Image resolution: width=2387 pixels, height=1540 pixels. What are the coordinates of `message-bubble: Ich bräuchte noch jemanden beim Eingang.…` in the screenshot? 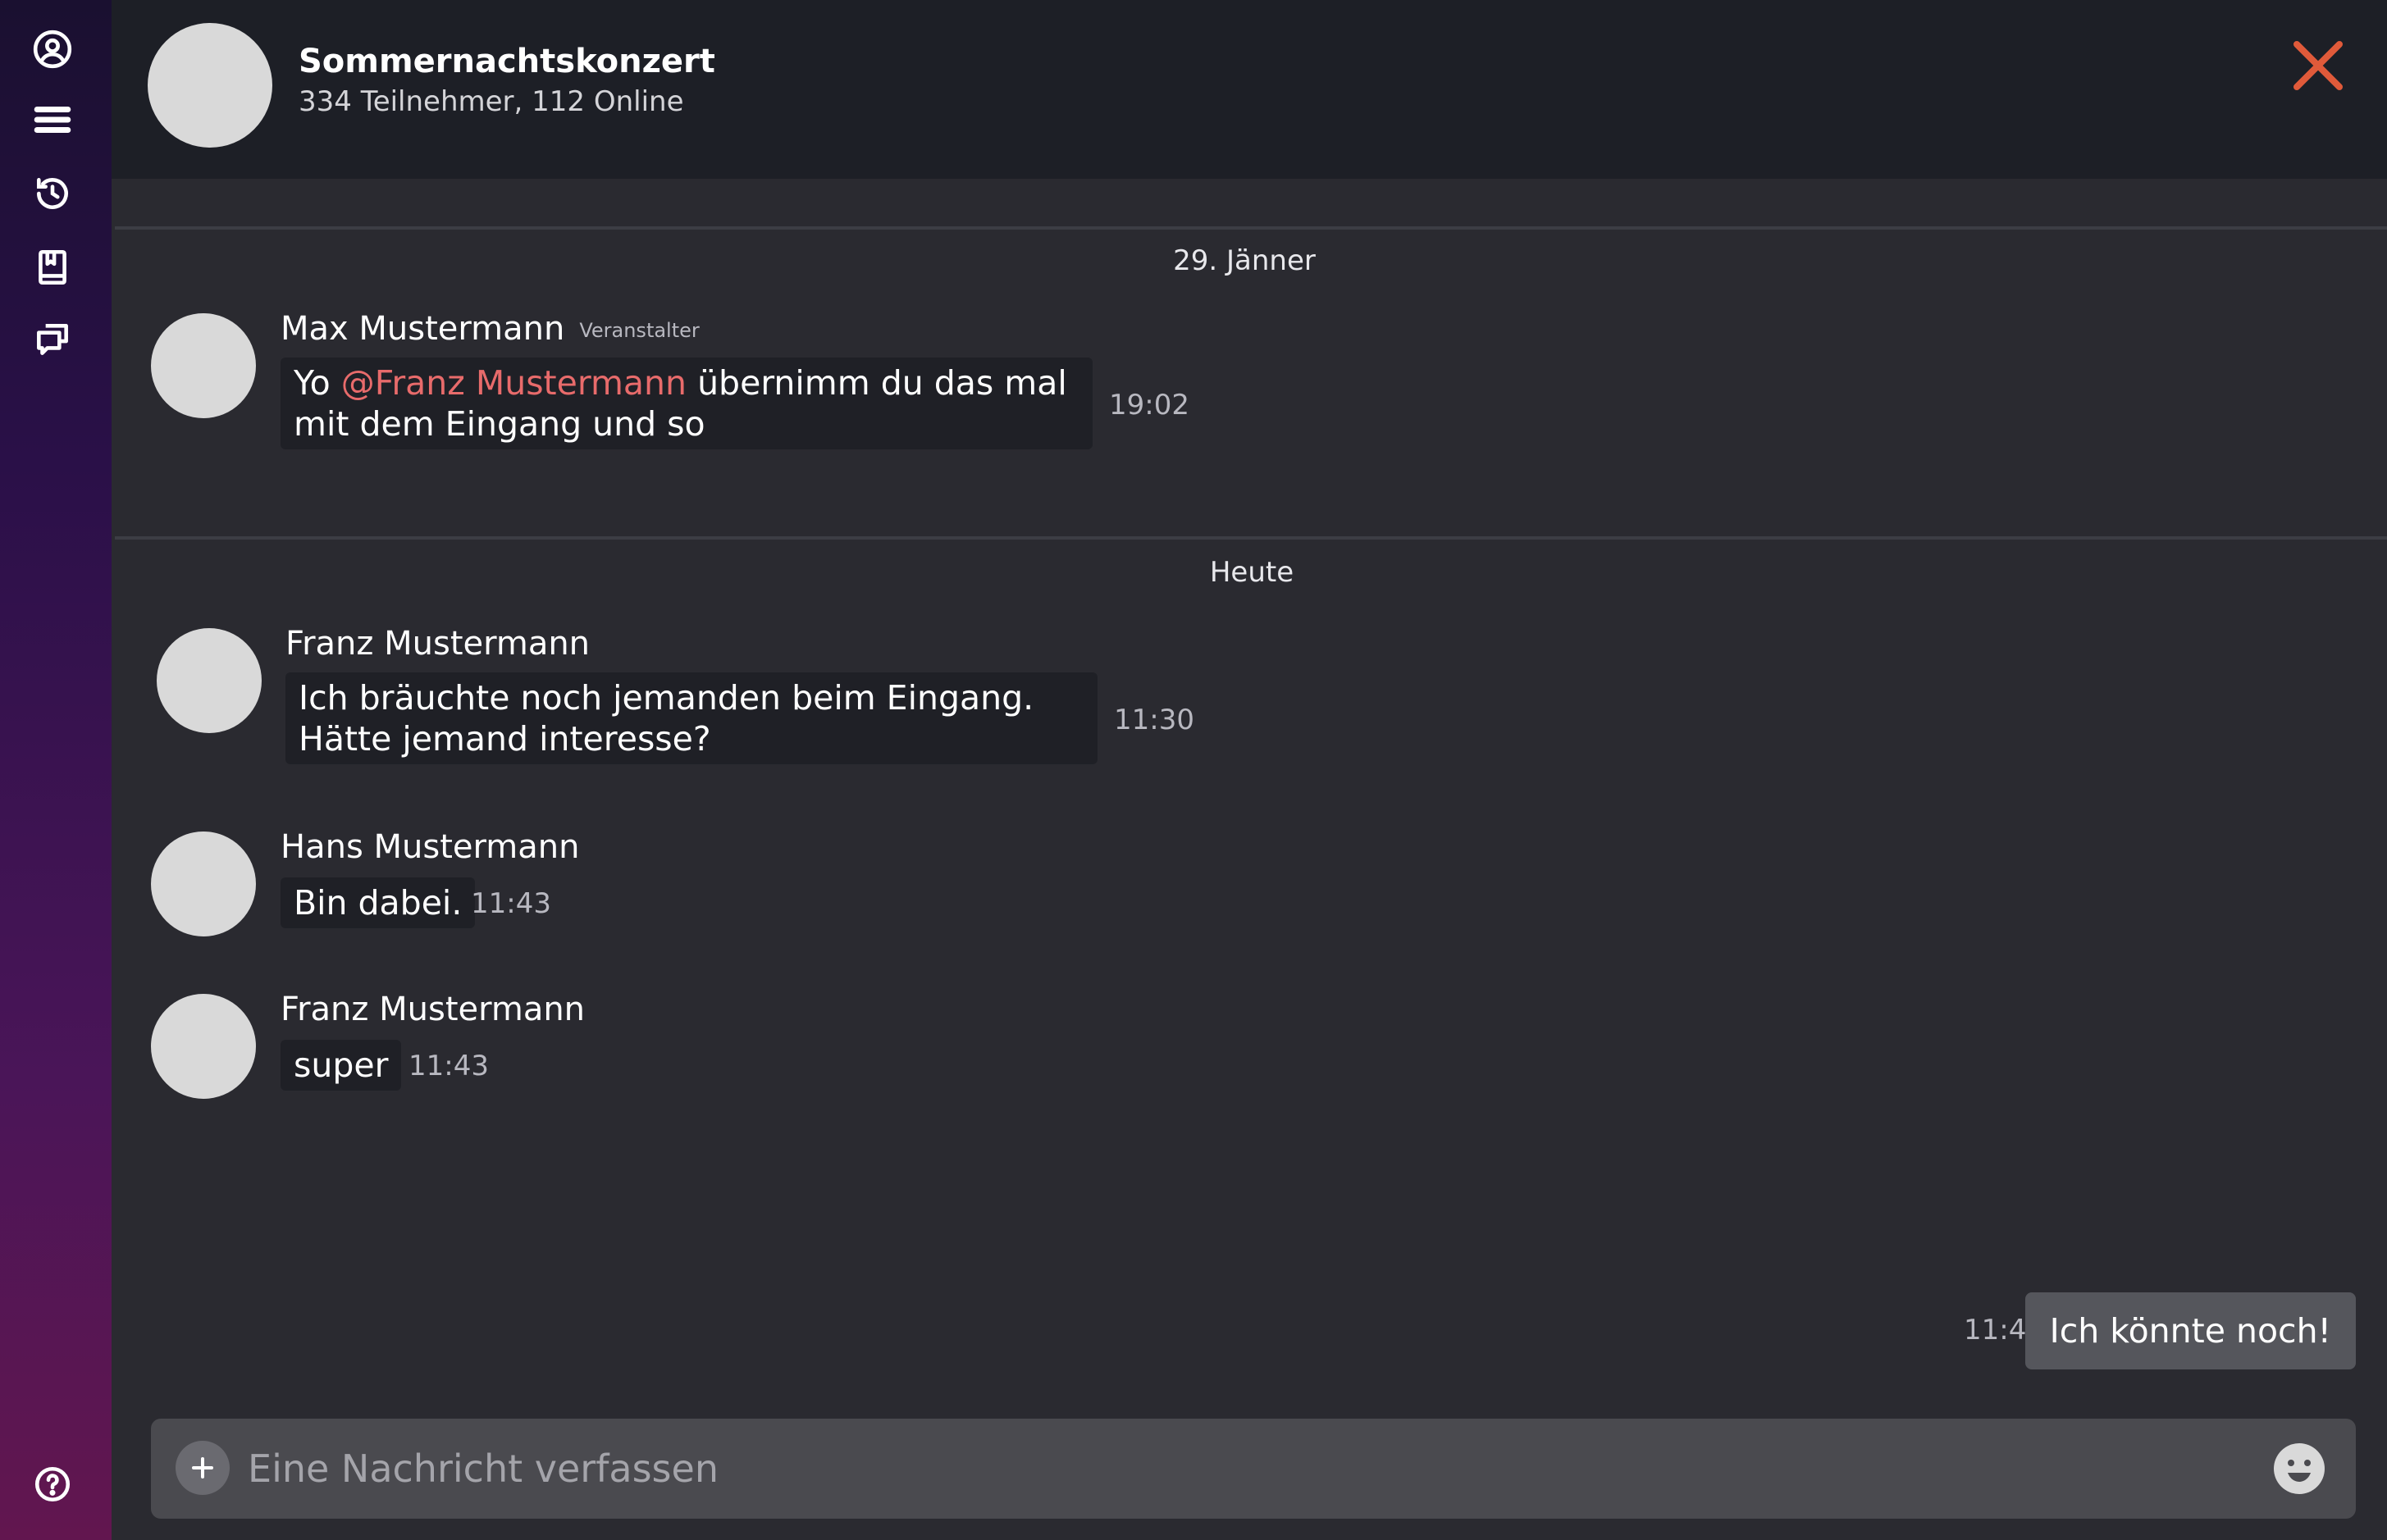 It's located at (691, 718).